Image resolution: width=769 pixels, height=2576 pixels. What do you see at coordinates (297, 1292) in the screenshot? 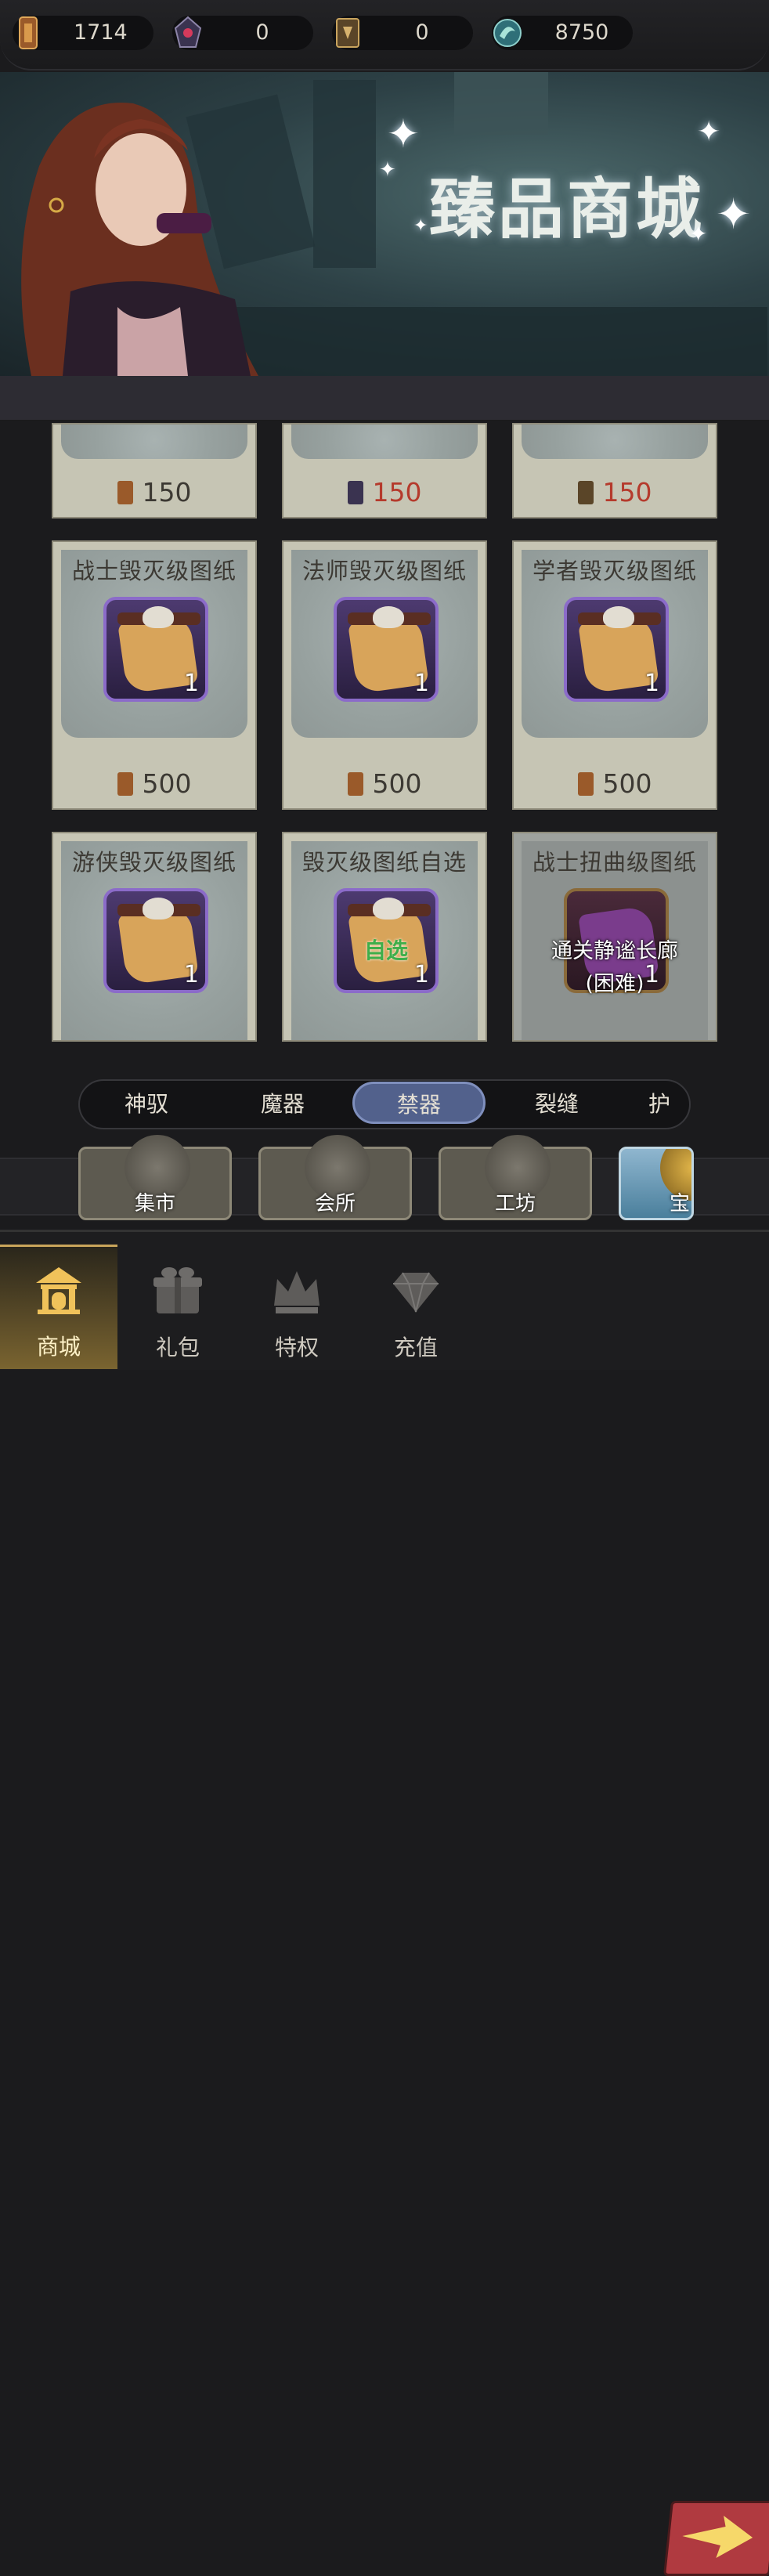
I see `crown-icon` at bounding box center [297, 1292].